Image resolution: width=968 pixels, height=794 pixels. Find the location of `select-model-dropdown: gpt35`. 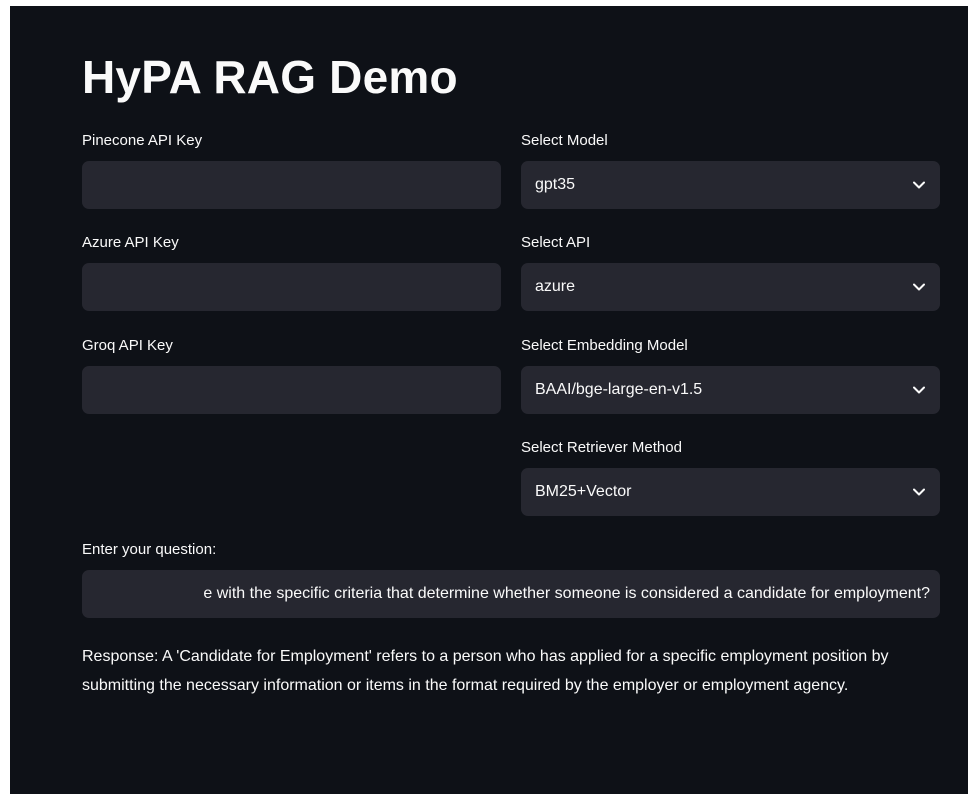

select-model-dropdown: gpt35 is located at coordinates (730, 185).